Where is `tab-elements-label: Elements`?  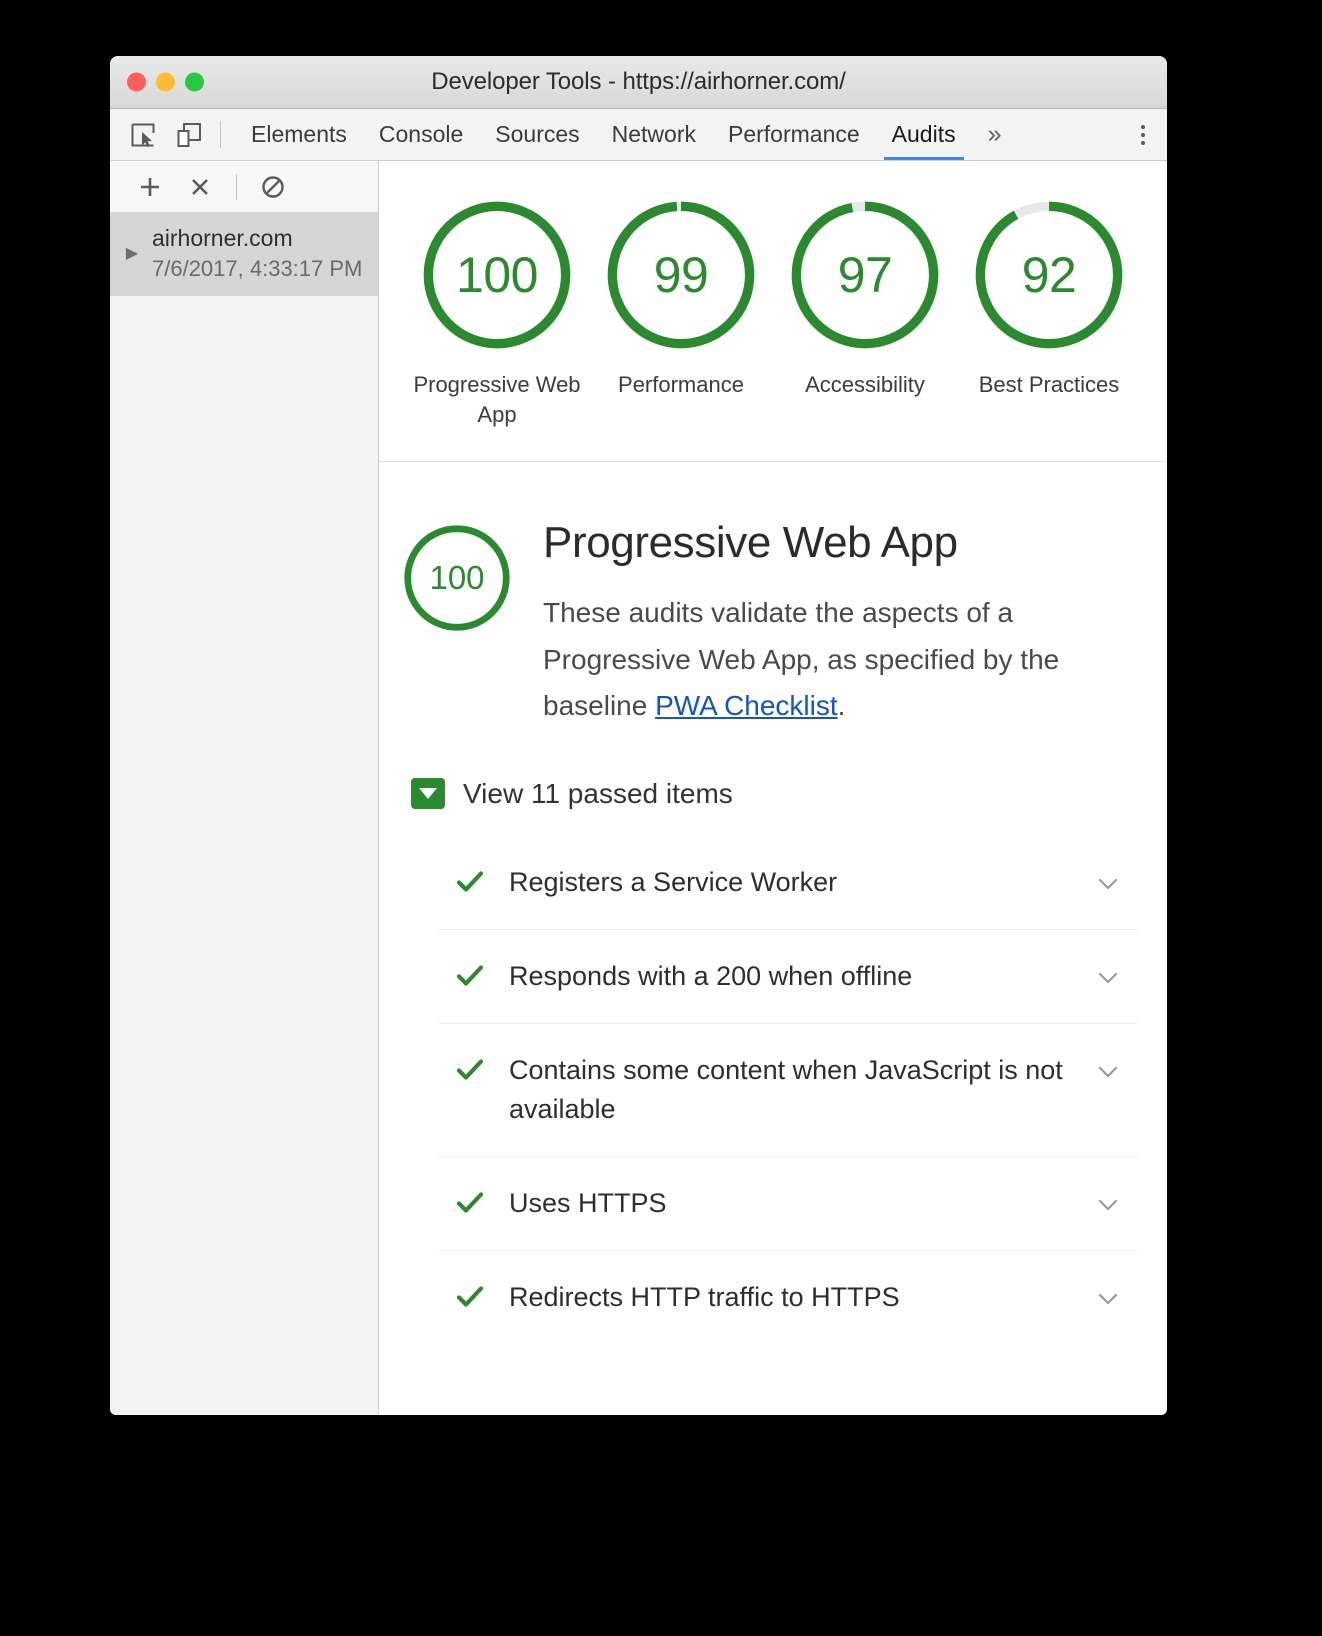 tab-elements-label: Elements is located at coordinates (299, 134).